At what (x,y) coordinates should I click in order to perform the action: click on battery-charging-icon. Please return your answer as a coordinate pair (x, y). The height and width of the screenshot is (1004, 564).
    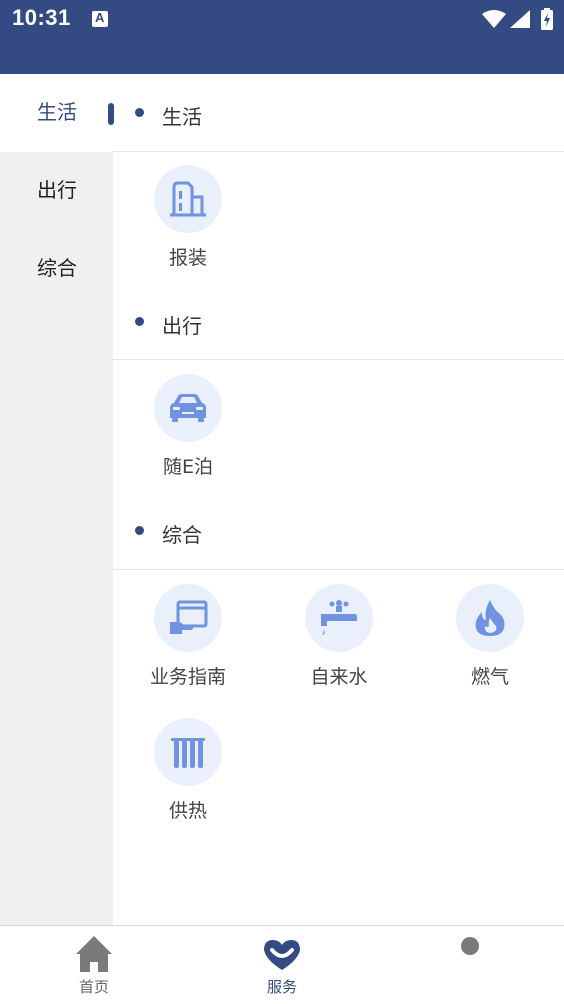
    Looking at the image, I should click on (547, 19).